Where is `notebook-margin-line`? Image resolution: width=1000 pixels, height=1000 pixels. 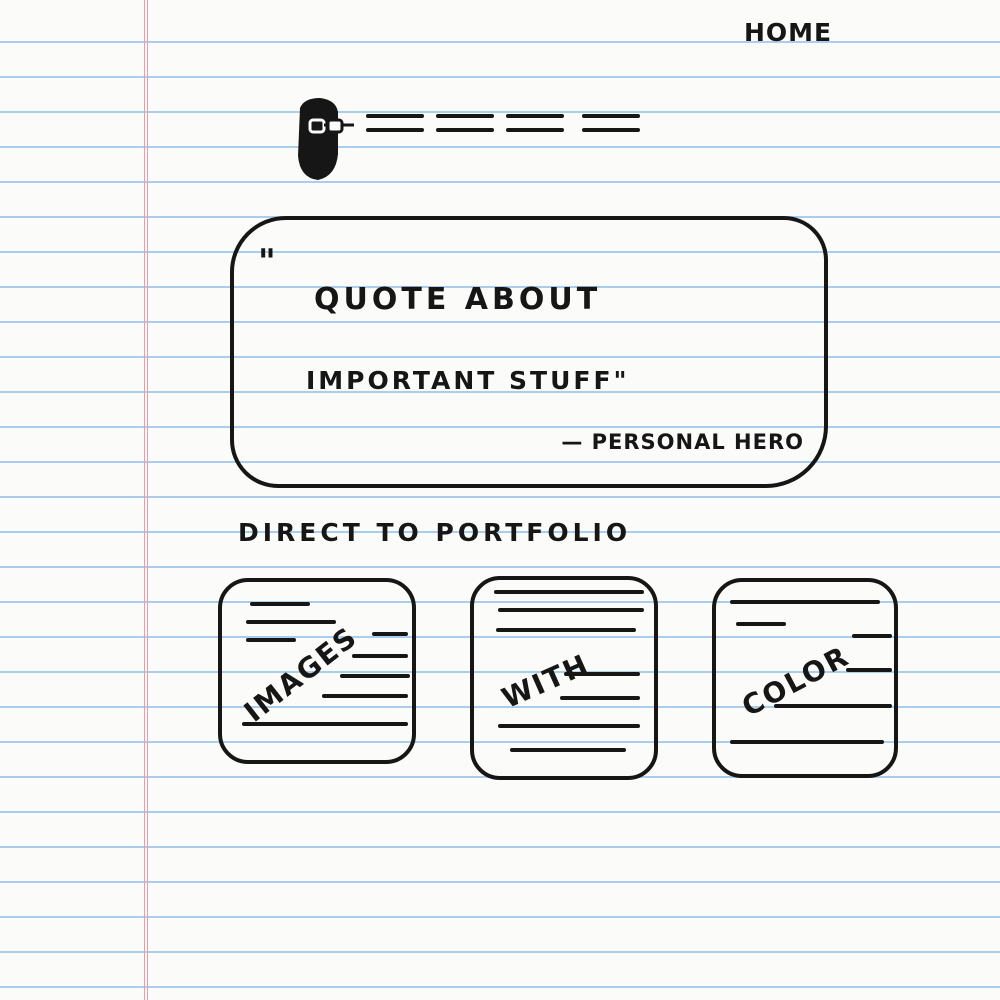 notebook-margin-line is located at coordinates (146, 500).